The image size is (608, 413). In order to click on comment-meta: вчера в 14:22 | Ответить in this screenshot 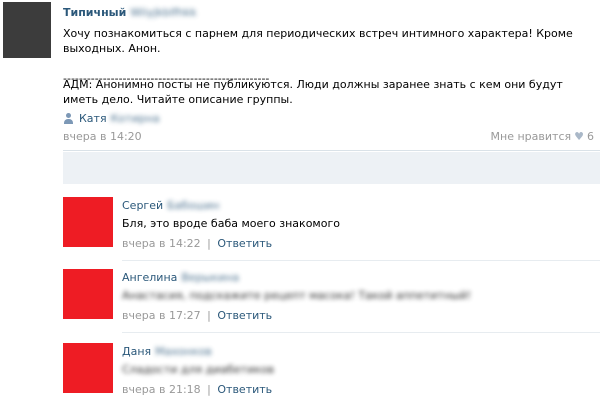, I will do `click(197, 243)`.